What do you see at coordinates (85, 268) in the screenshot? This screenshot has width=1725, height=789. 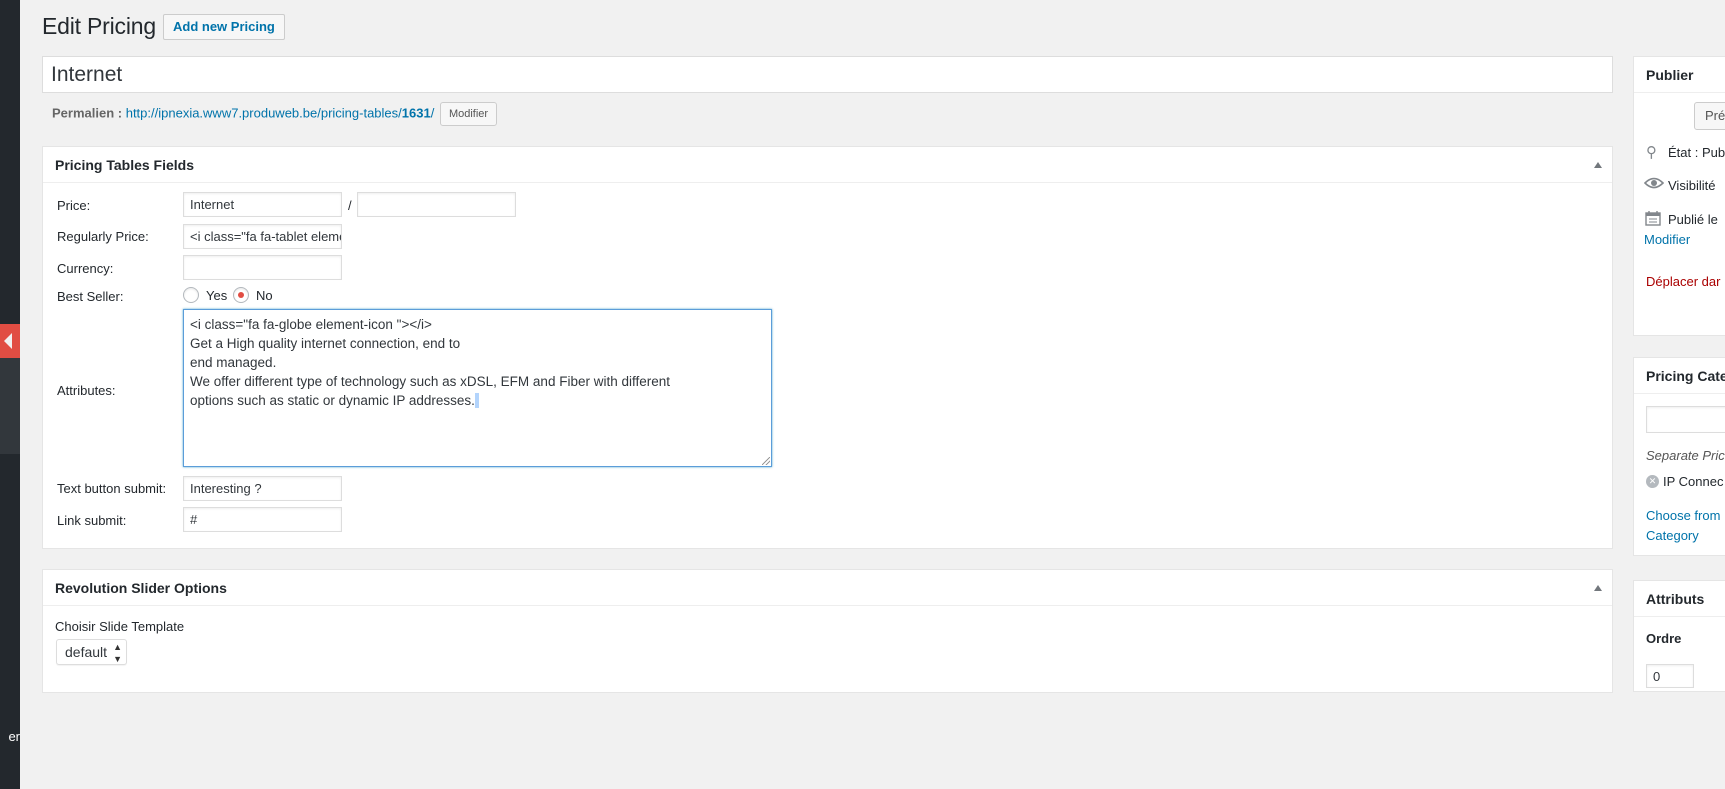 I see `currency-label: Currency:` at bounding box center [85, 268].